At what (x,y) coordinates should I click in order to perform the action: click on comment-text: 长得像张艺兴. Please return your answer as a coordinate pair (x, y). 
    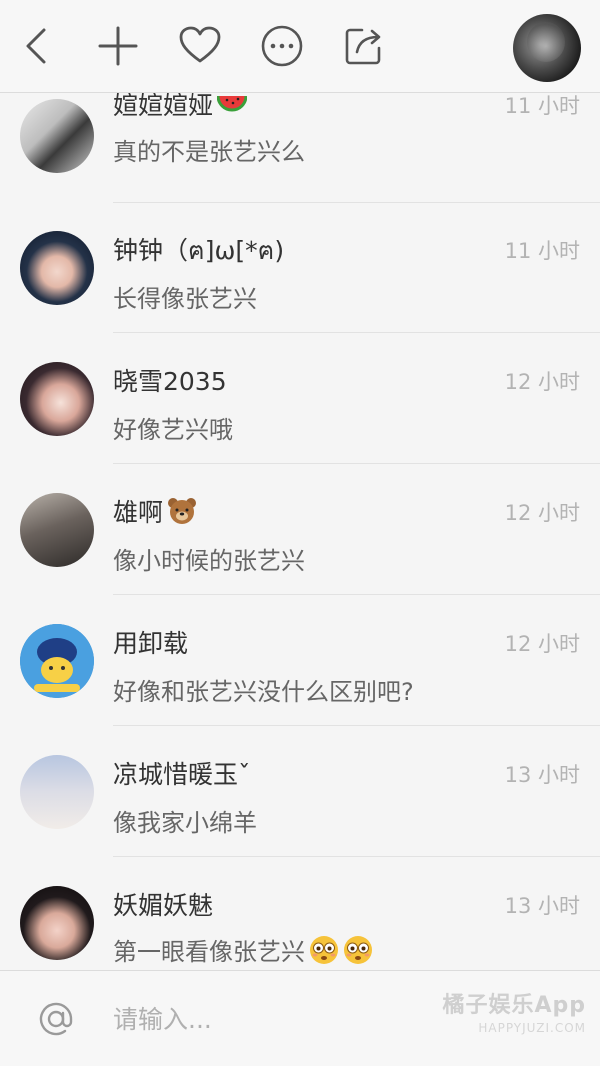
    Looking at the image, I should click on (185, 299).